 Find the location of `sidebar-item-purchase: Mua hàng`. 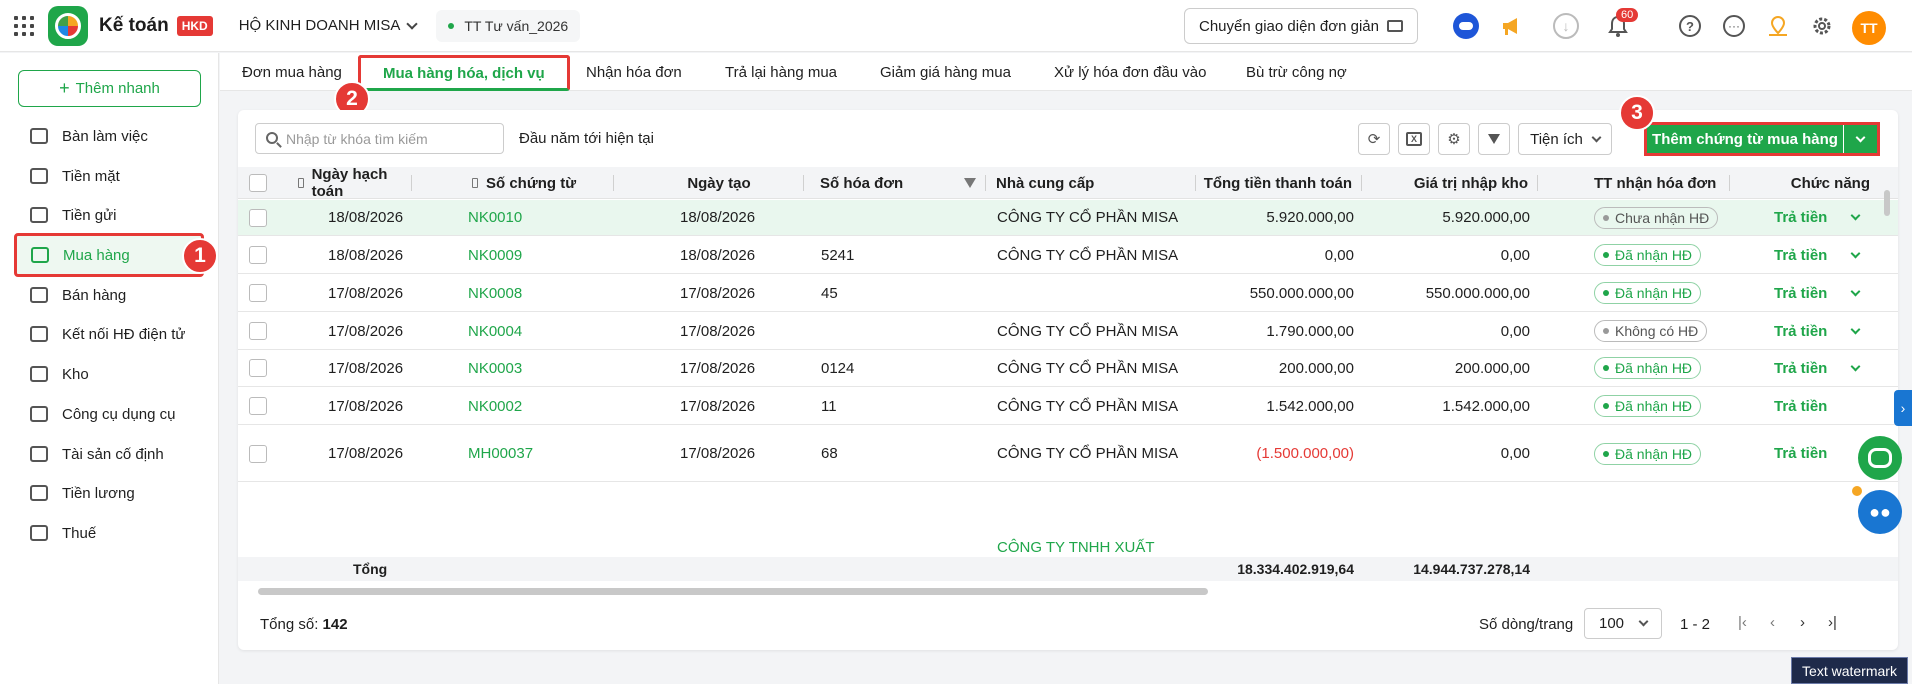

sidebar-item-purchase: Mua hàng is located at coordinates (109, 255).